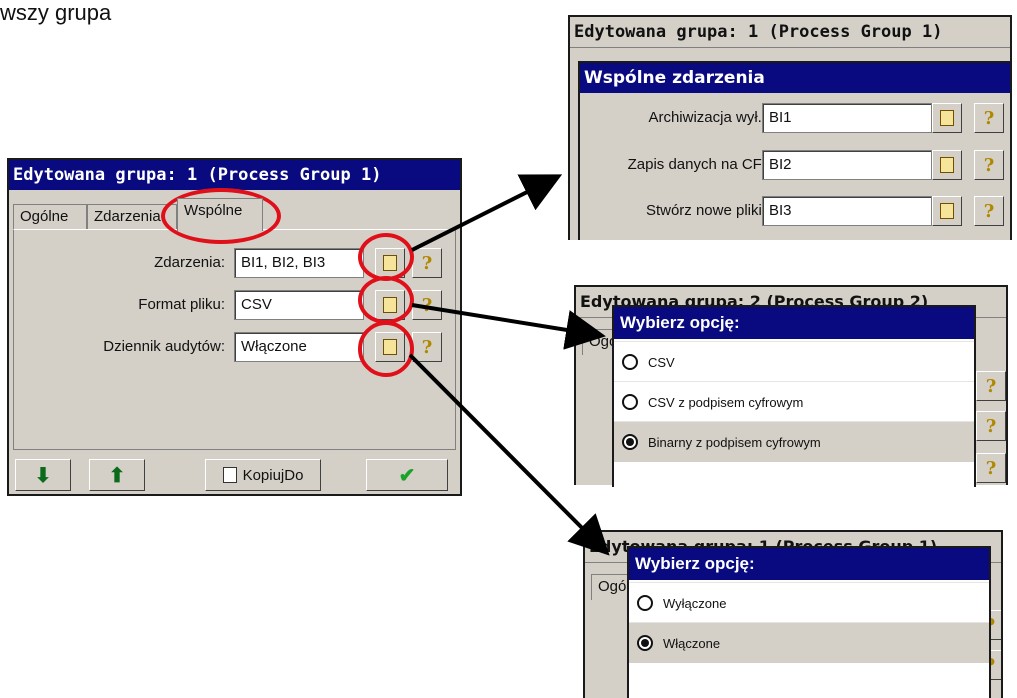 Image resolution: width=1017 pixels, height=698 pixels. I want to click on callout-arrows, so click(509, 365).